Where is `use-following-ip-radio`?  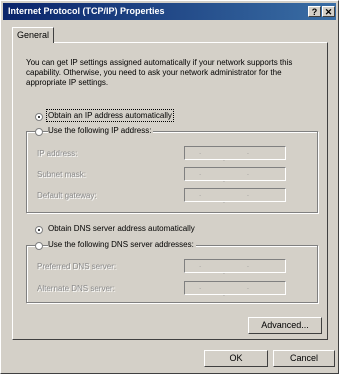
use-following-ip-radio is located at coordinates (39, 132).